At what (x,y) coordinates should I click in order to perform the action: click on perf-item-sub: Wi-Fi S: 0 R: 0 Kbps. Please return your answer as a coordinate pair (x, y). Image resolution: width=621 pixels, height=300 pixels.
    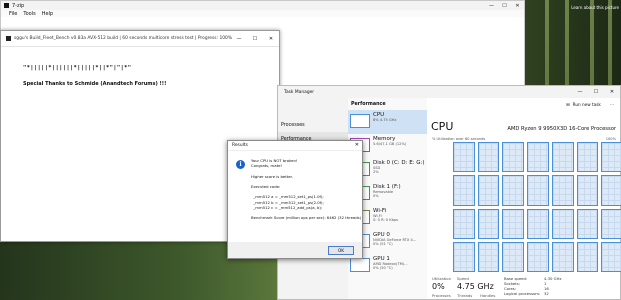
    Looking at the image, I should click on (386, 218).